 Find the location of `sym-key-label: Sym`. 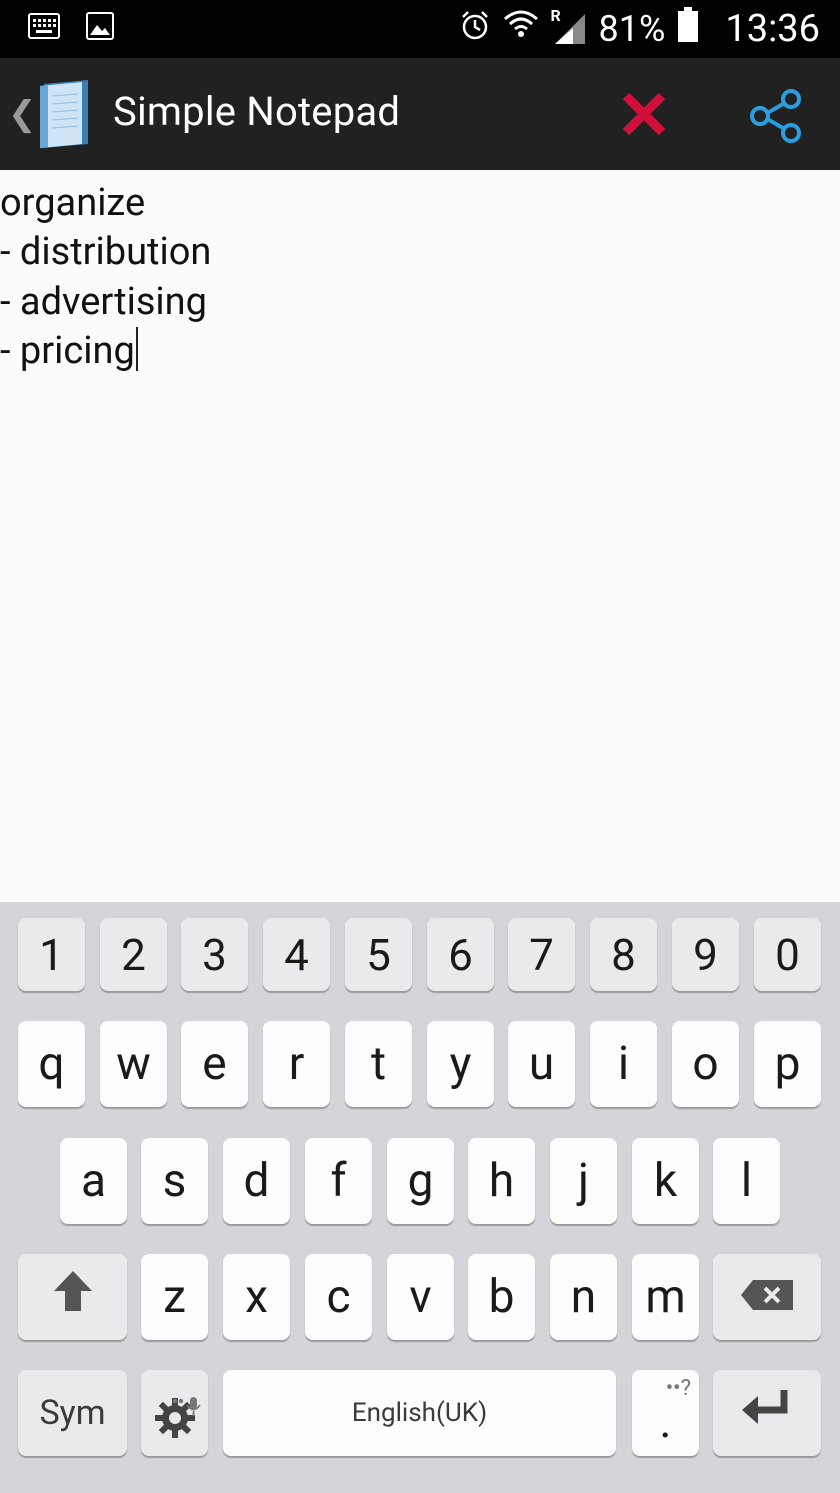

sym-key-label: Sym is located at coordinates (72, 1413).